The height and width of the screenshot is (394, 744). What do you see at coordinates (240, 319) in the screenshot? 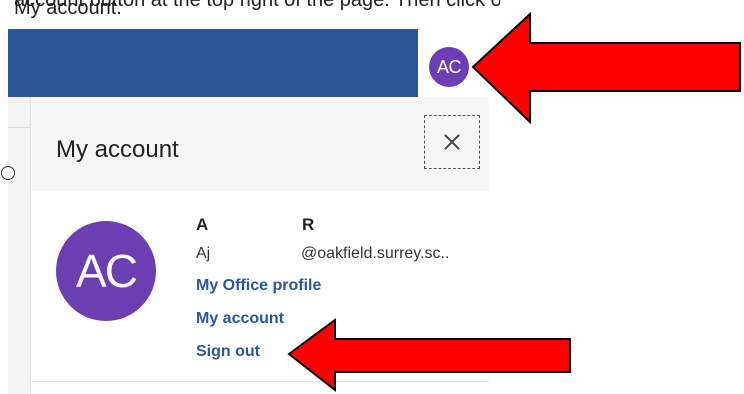
I see `my-account-link: My account` at bounding box center [240, 319].